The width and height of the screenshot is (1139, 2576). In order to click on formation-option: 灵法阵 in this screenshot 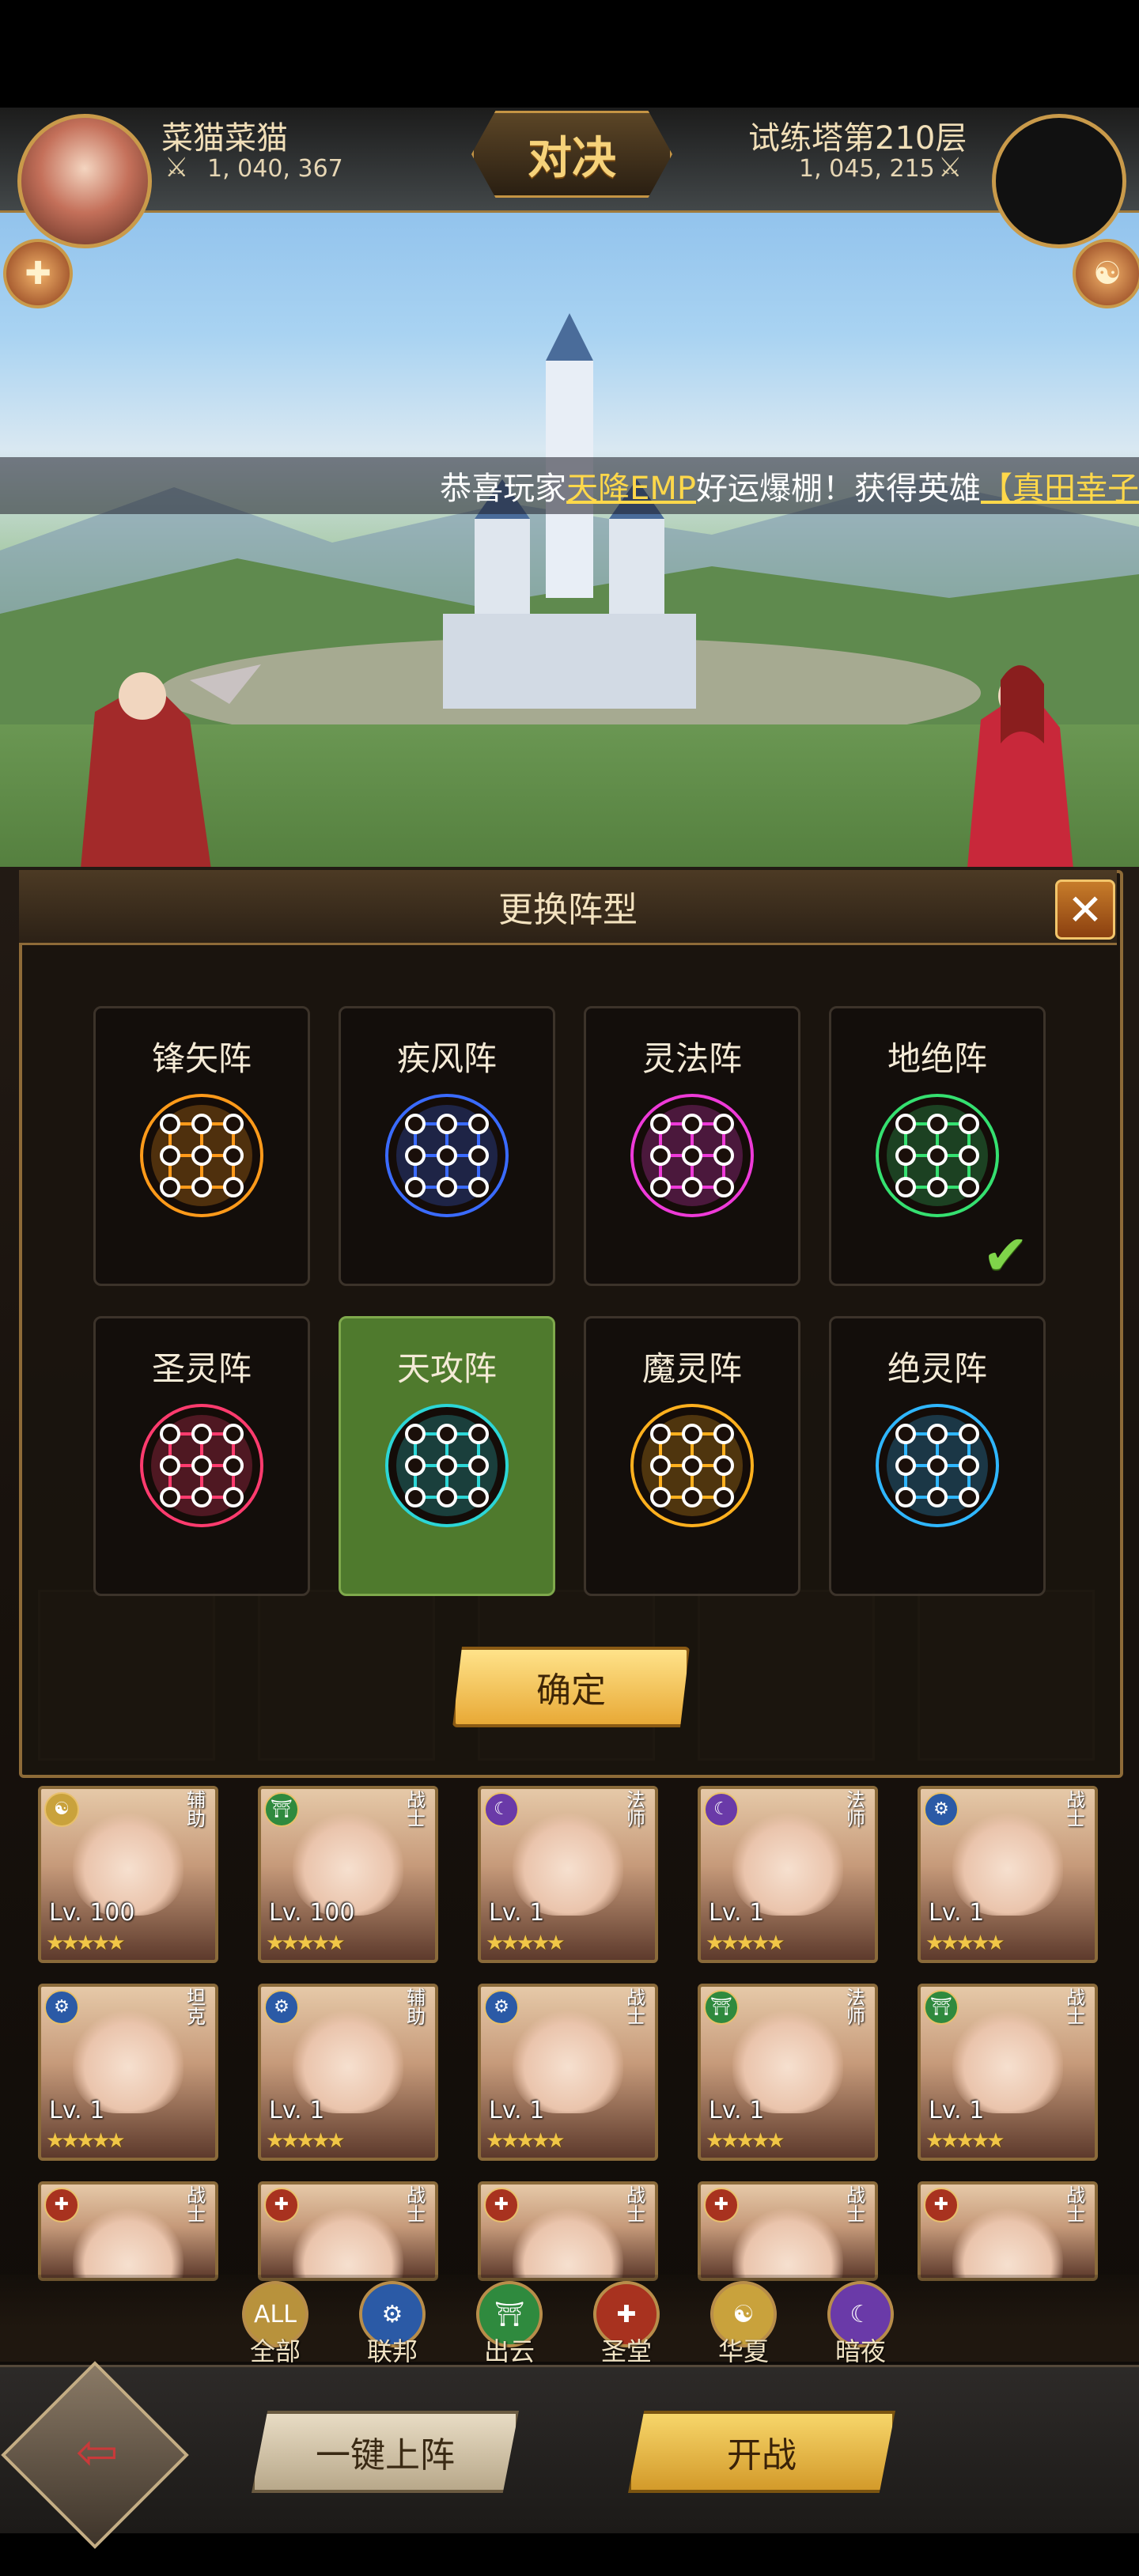, I will do `click(692, 1146)`.